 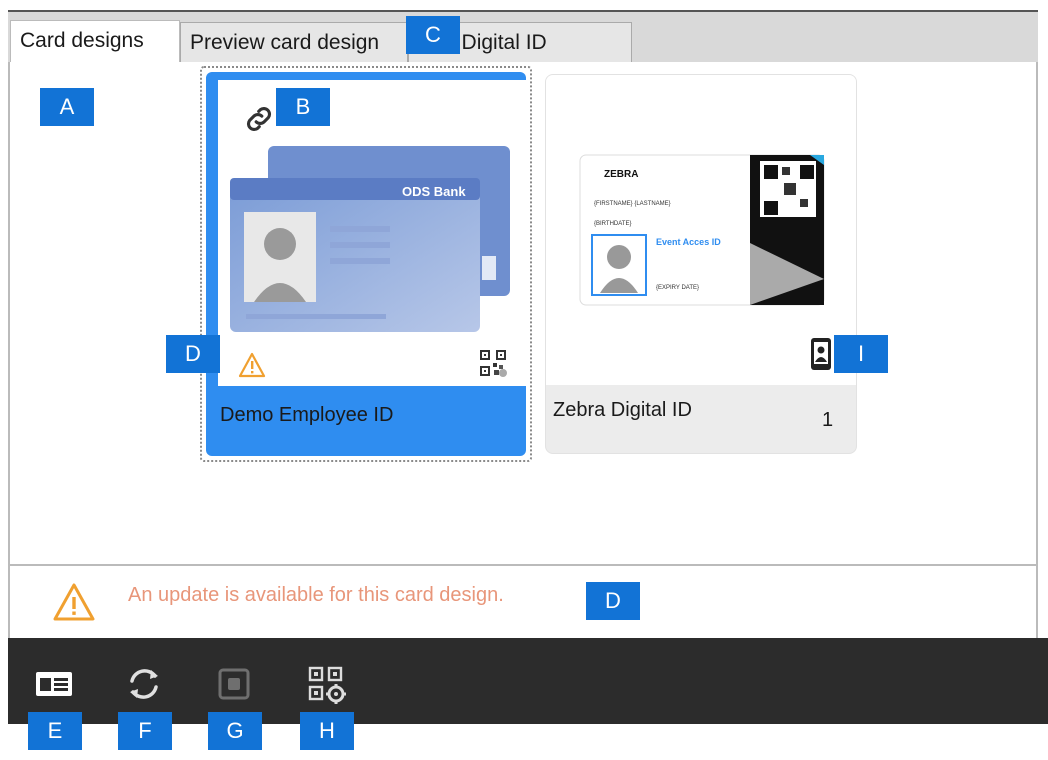 What do you see at coordinates (433, 35) in the screenshot?
I see `callout-marker-c: C` at bounding box center [433, 35].